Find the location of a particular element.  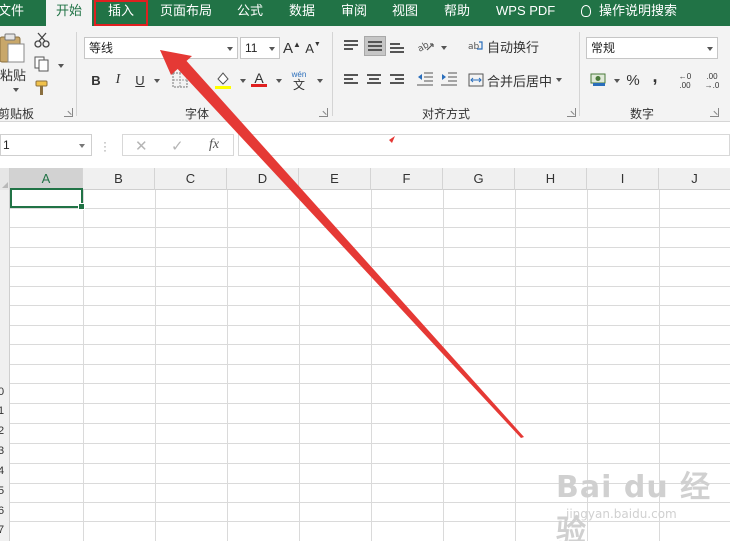

paste-button: 粘贴 is located at coordinates (14, 74).